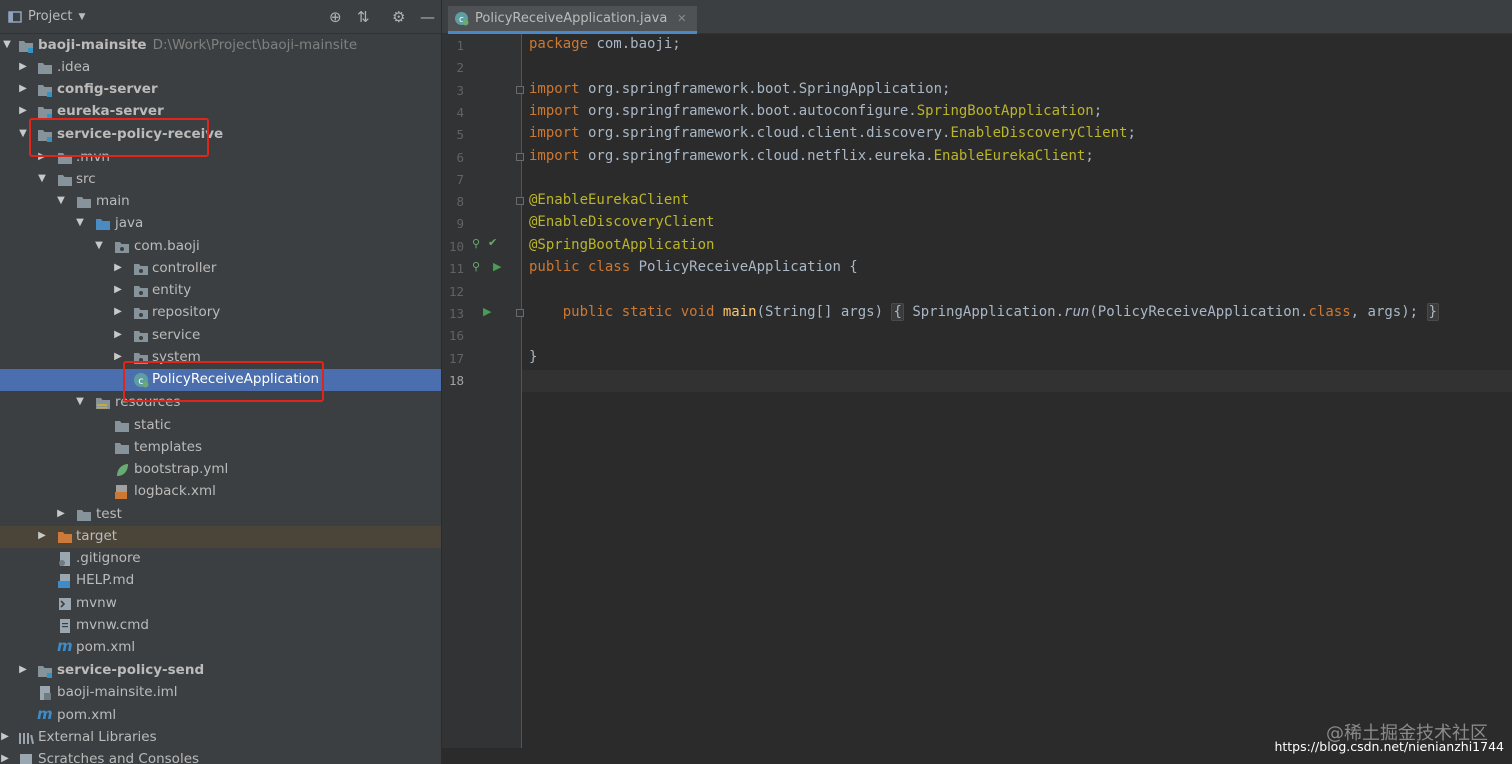 This screenshot has width=1512, height=764. I want to click on tree-item-service: ▶ service, so click(220, 336).